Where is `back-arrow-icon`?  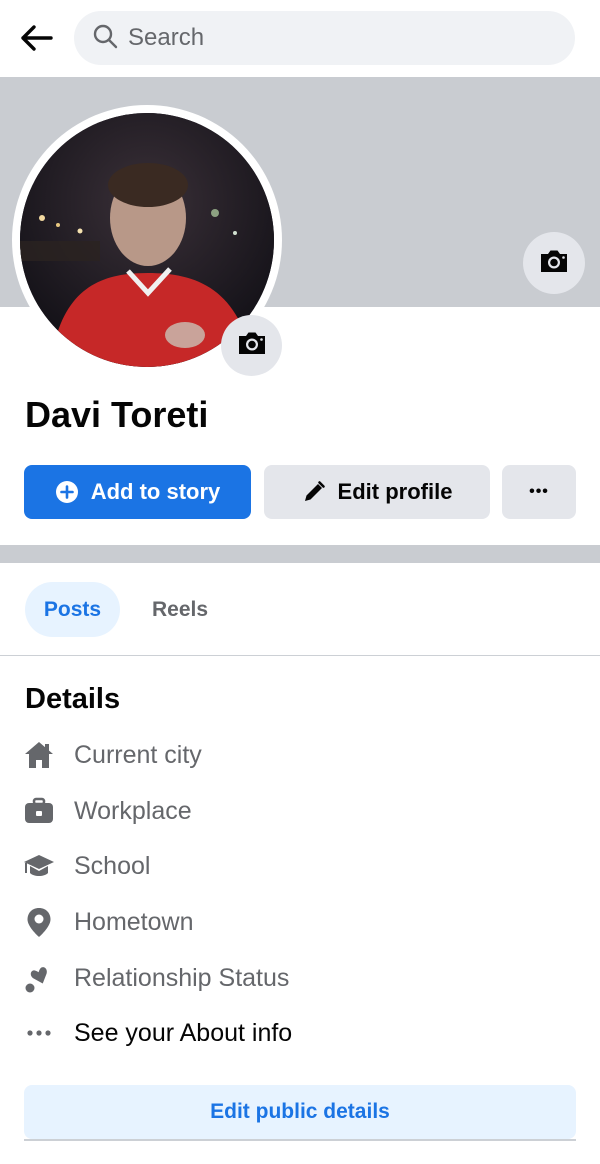 back-arrow-icon is located at coordinates (36, 38).